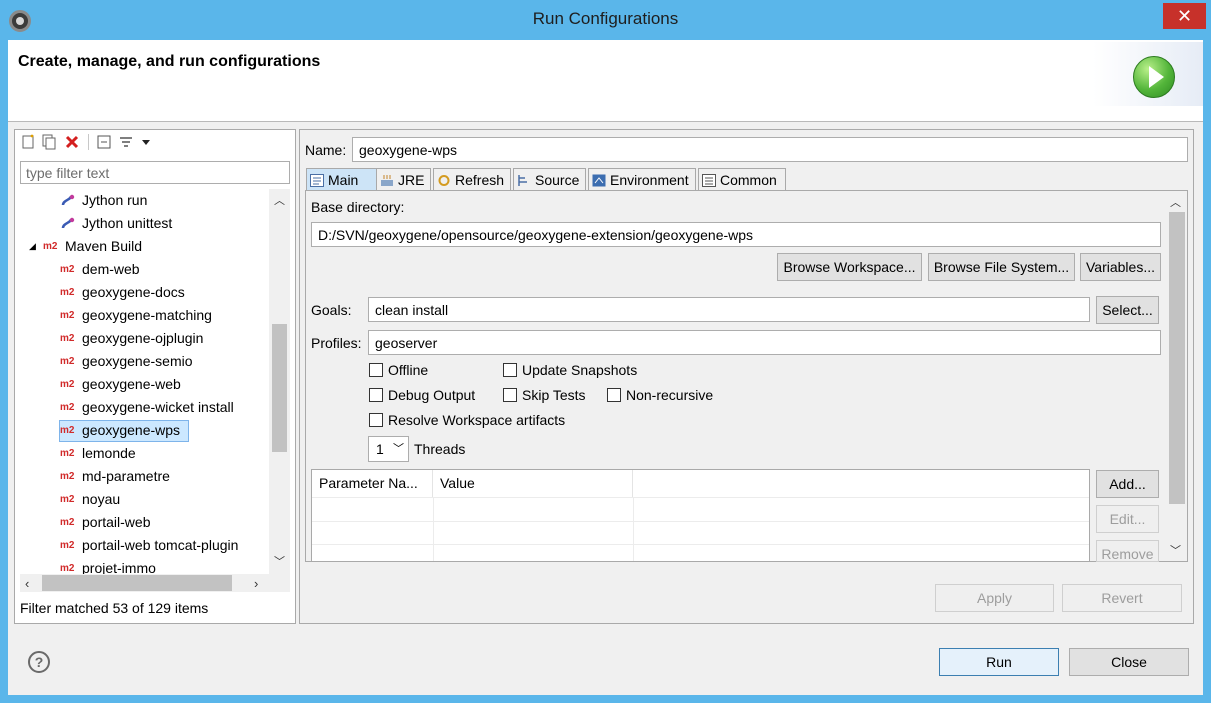  What do you see at coordinates (144, 522) in the screenshot?
I see `tree-item: m2 portail-web` at bounding box center [144, 522].